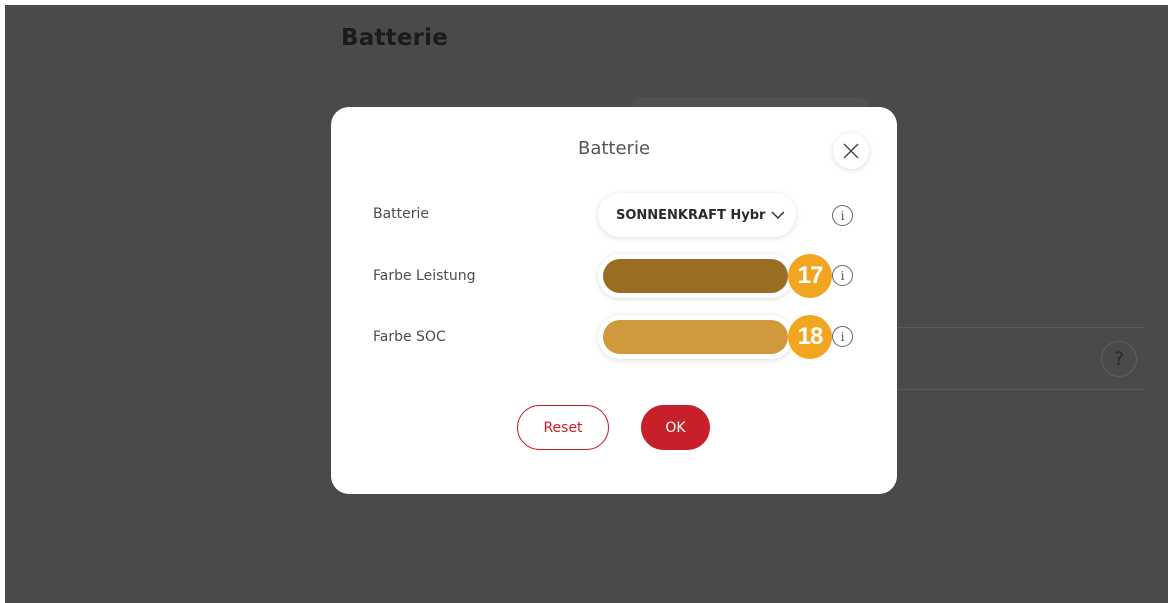 This screenshot has height=603, width=1168. Describe the element at coordinates (778, 215) in the screenshot. I see `chevron-down-icon` at that location.